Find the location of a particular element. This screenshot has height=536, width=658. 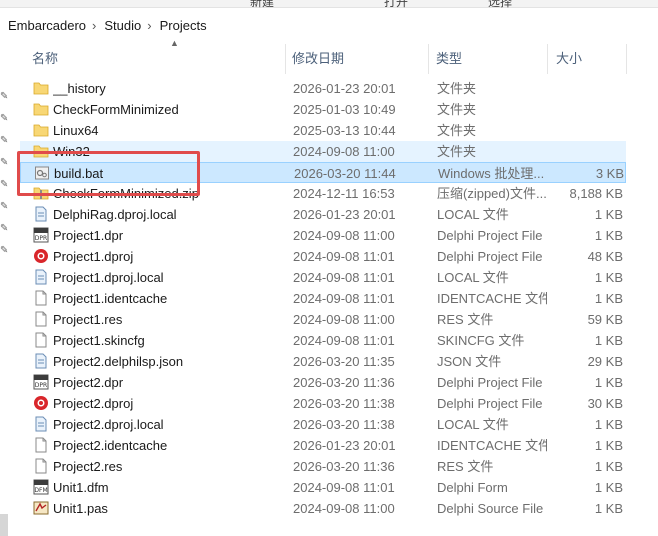

file-size: 8,188 KB is located at coordinates (596, 193).